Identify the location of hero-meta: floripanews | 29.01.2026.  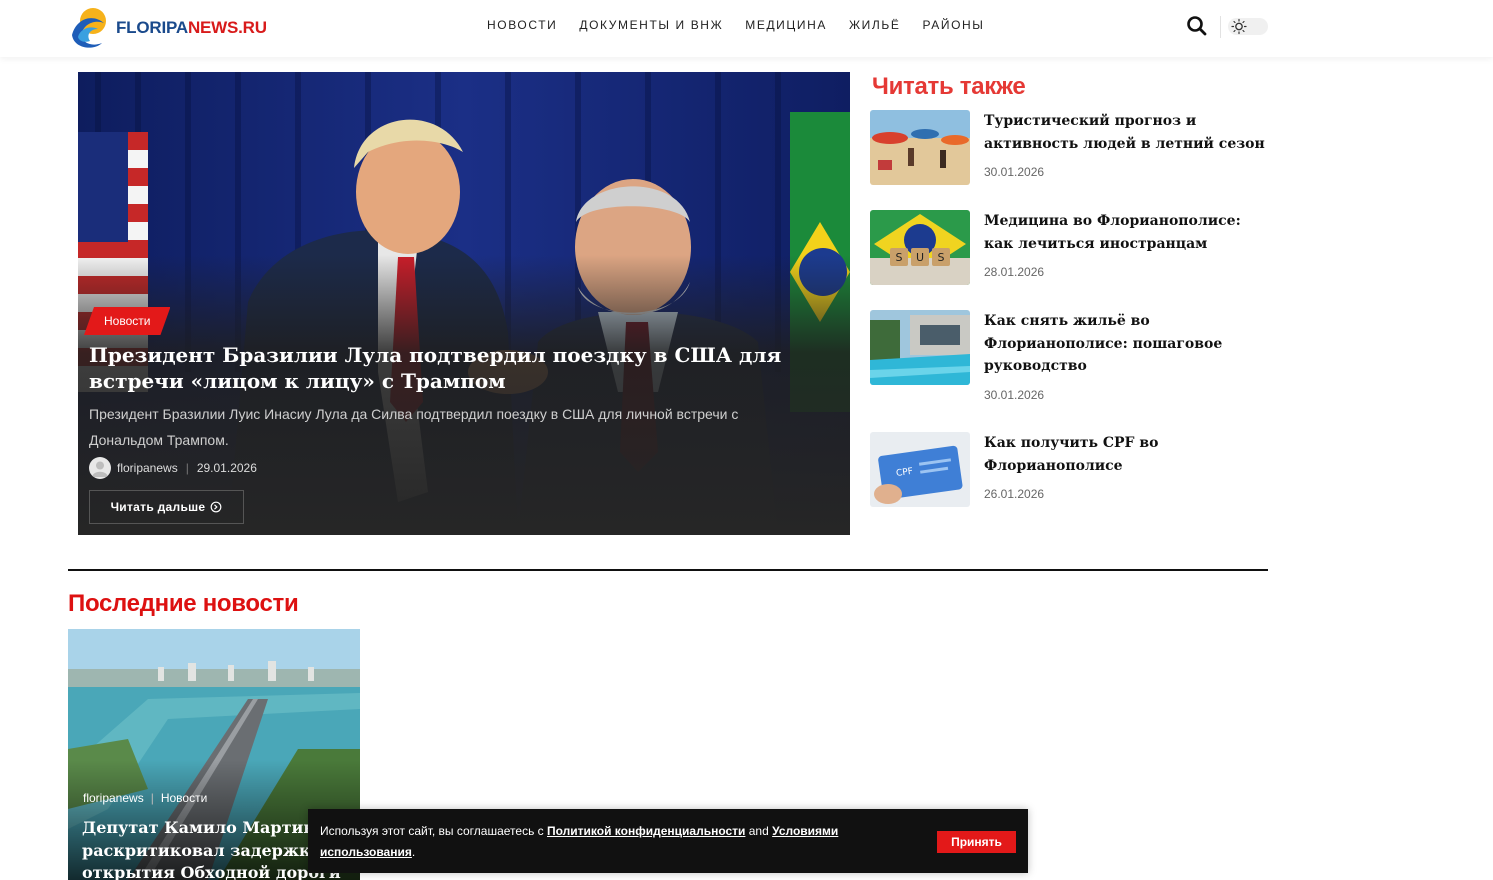
(173, 468).